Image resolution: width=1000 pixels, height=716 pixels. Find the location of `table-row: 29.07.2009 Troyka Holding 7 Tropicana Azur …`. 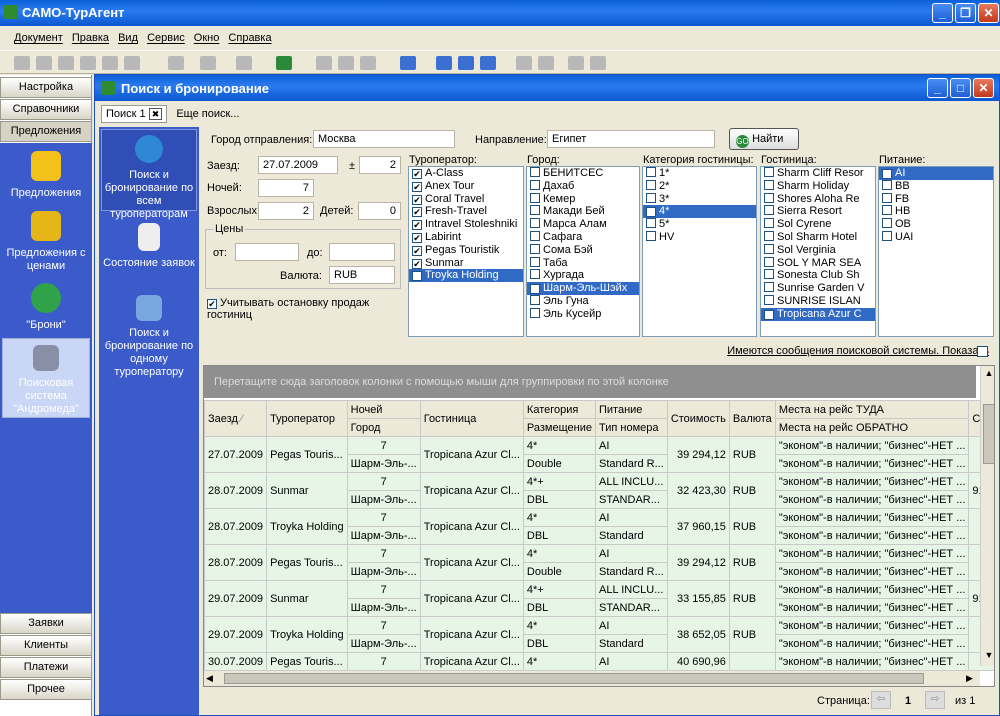

table-row: 29.07.2009 Troyka Holding 7 Tropicana Azur … is located at coordinates (599, 634).